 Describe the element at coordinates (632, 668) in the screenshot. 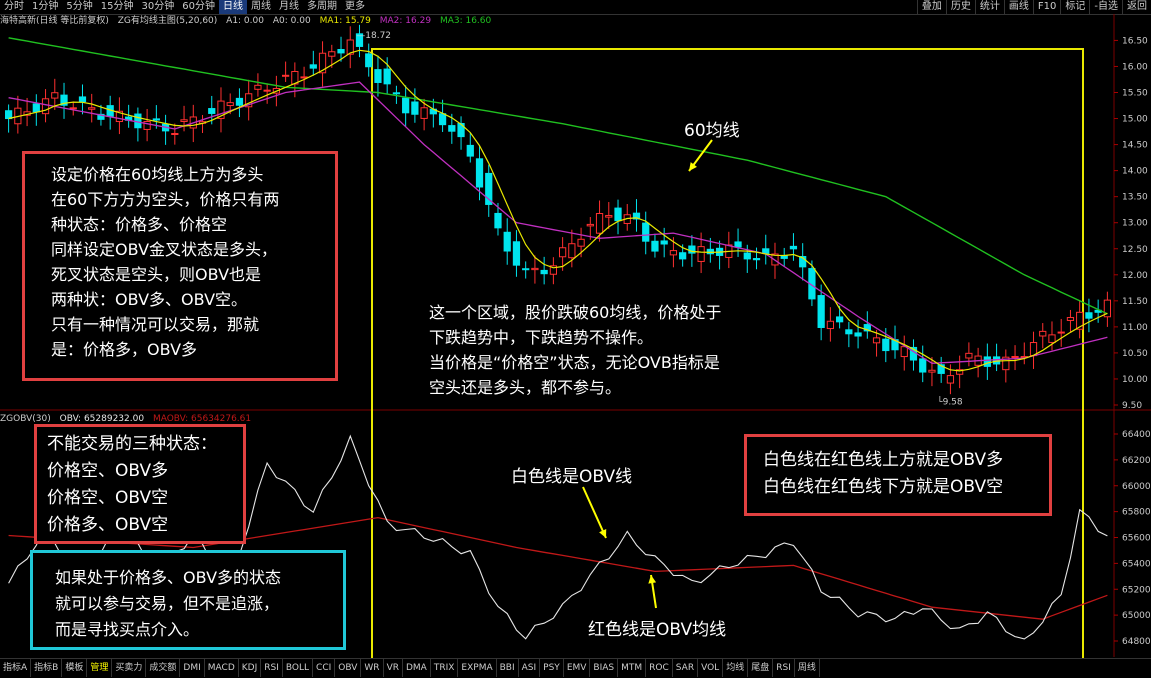

I see `indicator-tab: MTM` at that location.